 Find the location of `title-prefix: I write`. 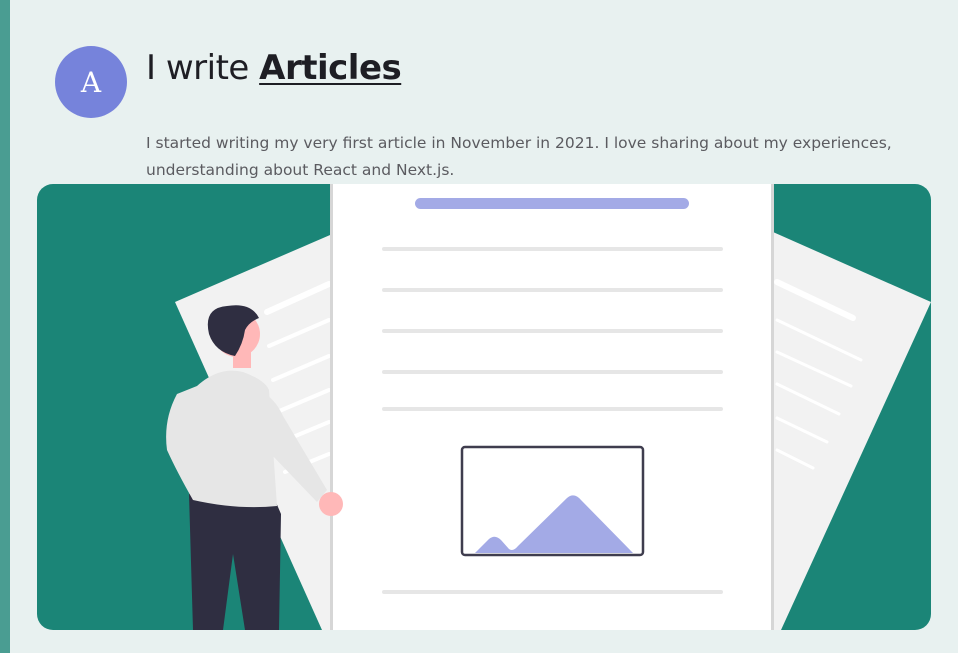

title-prefix: I write is located at coordinates (197, 68).